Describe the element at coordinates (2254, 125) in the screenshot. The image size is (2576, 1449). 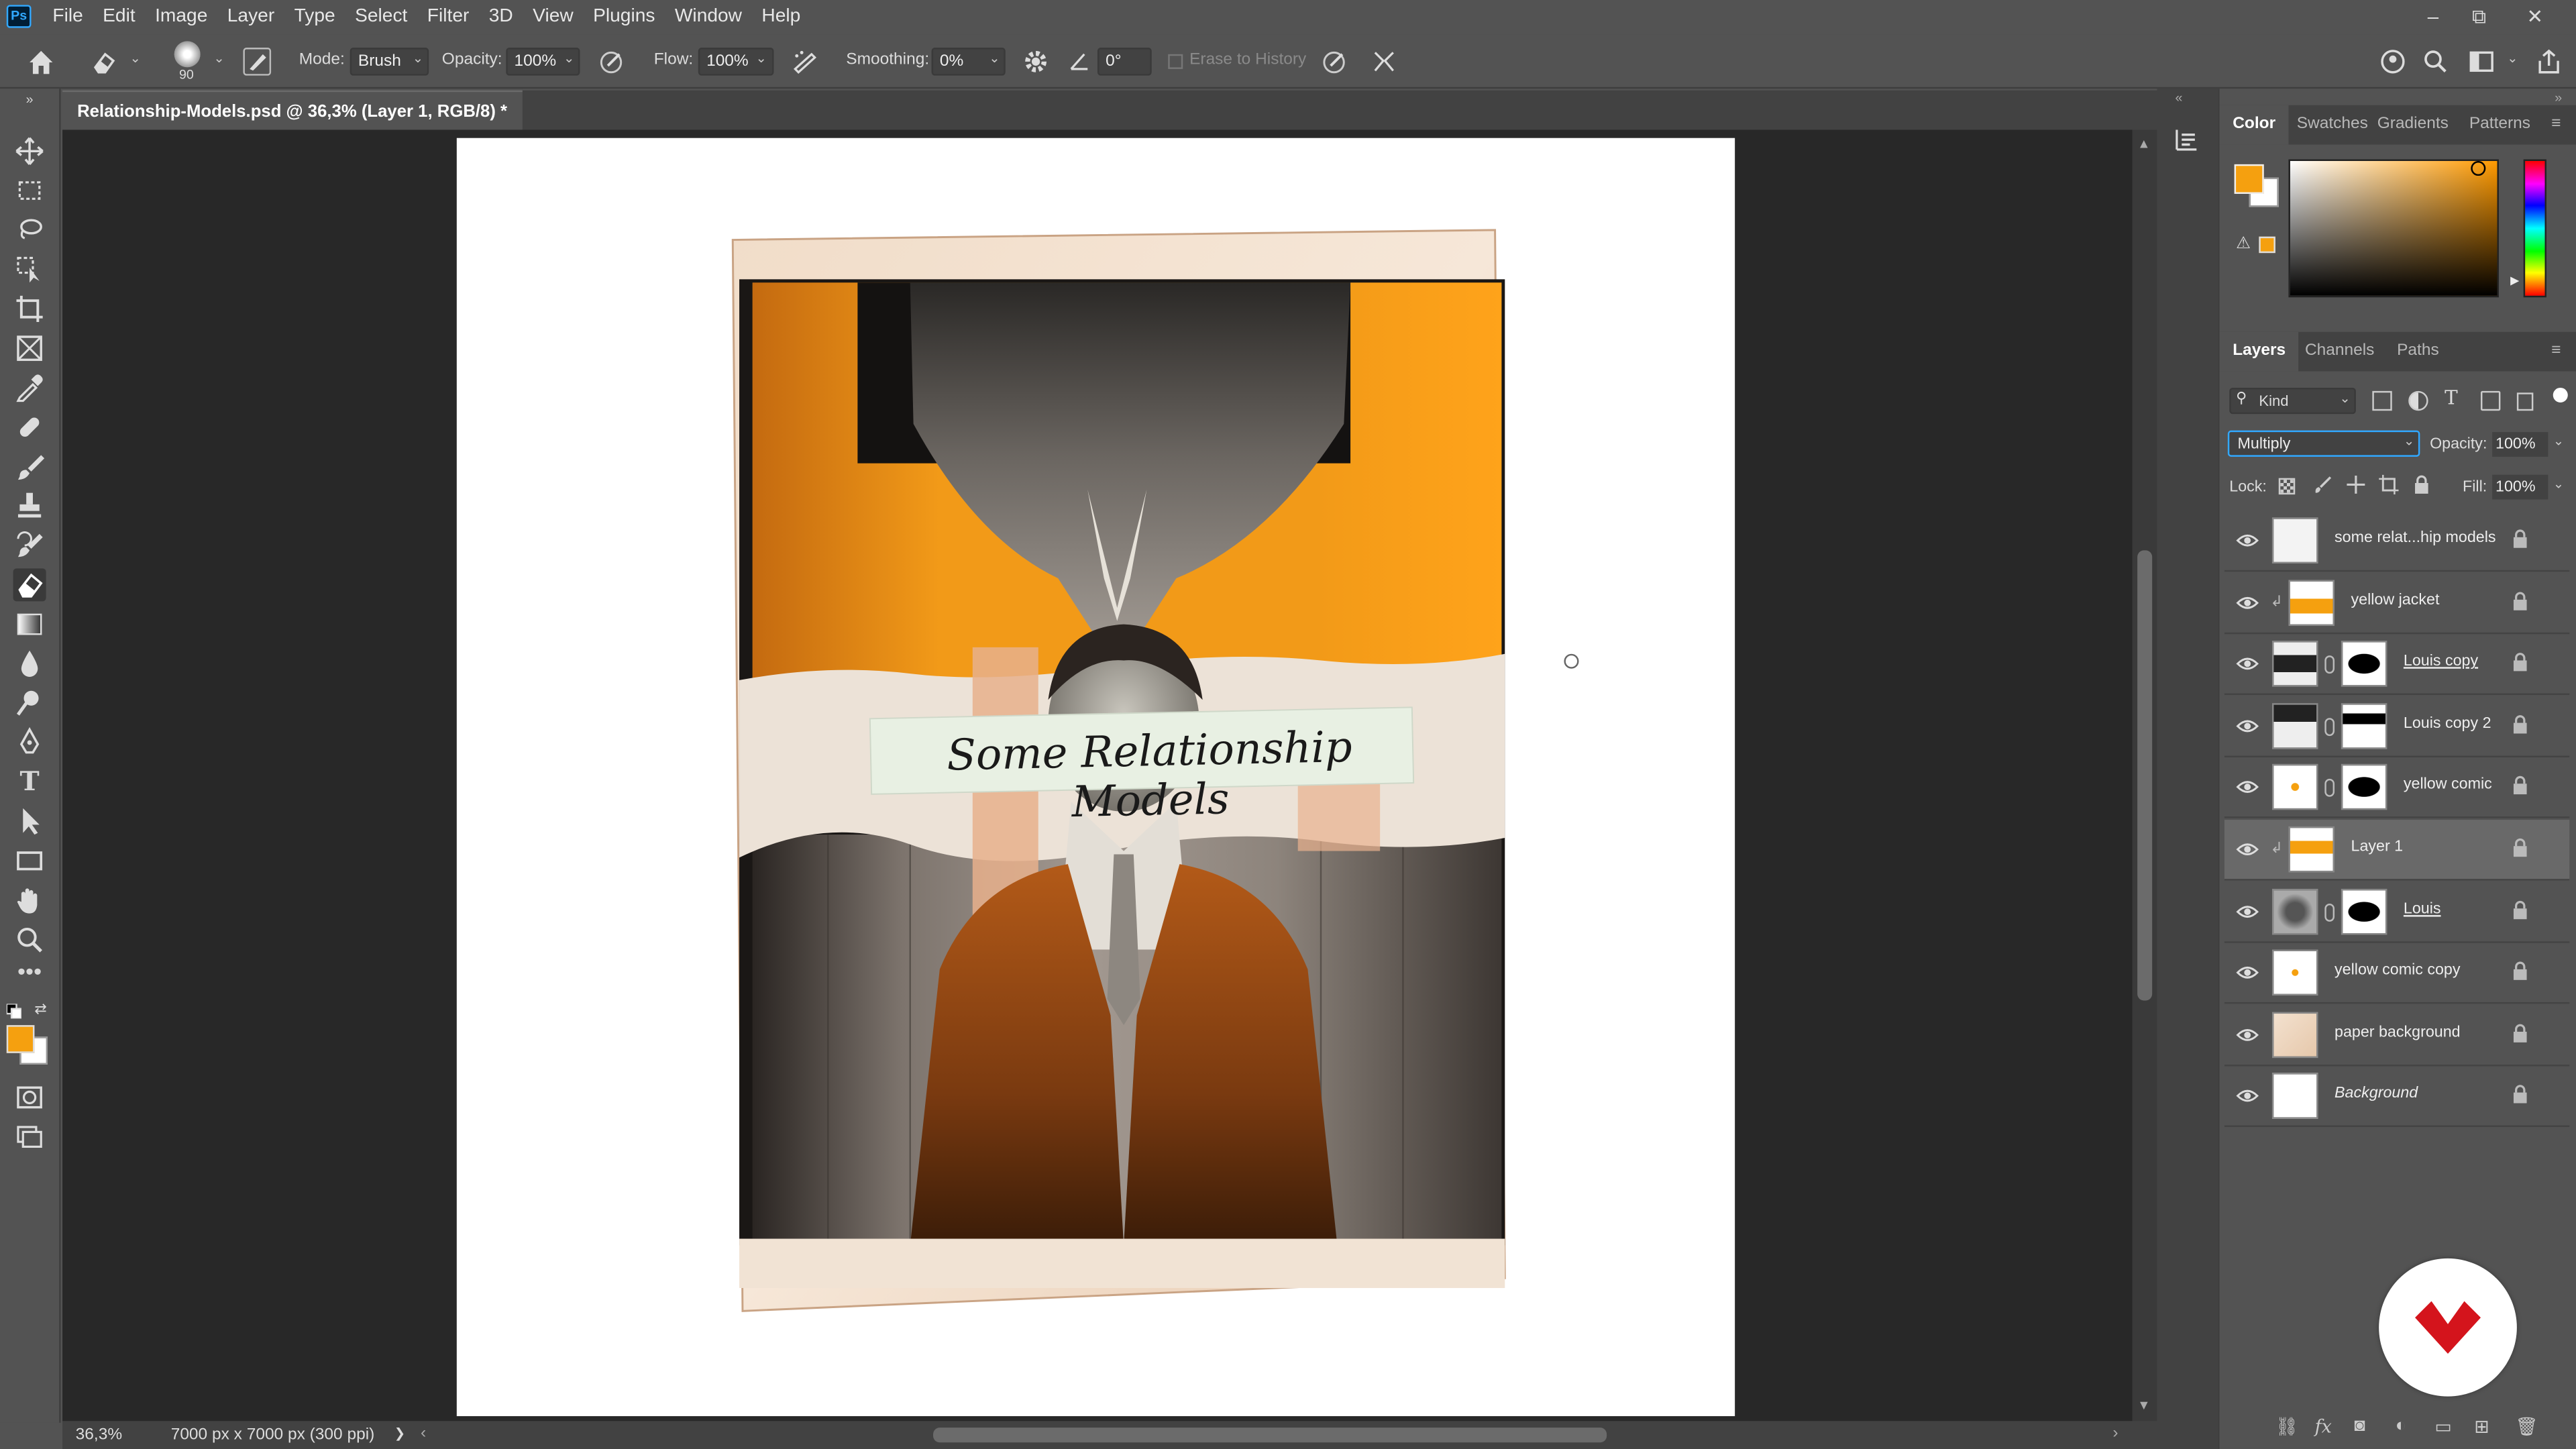
I see `tab-color: Color` at that location.